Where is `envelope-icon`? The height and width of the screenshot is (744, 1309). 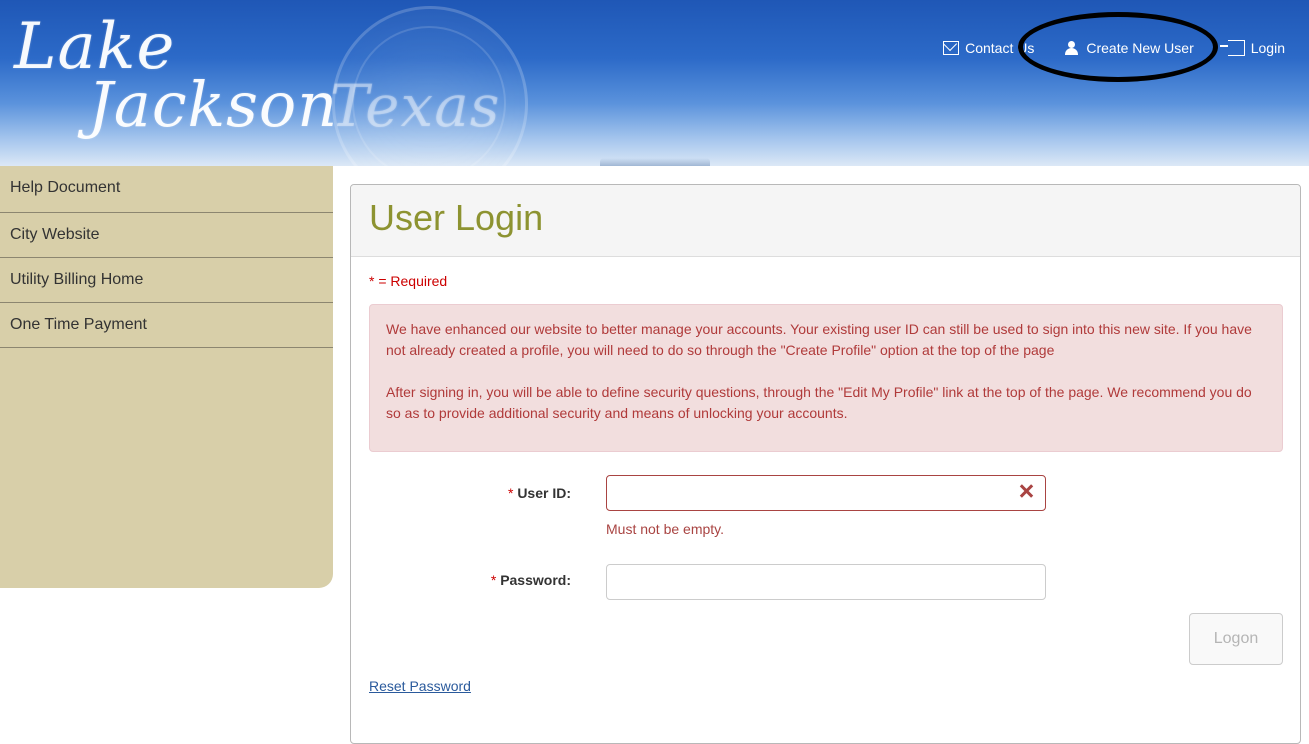 envelope-icon is located at coordinates (951, 48).